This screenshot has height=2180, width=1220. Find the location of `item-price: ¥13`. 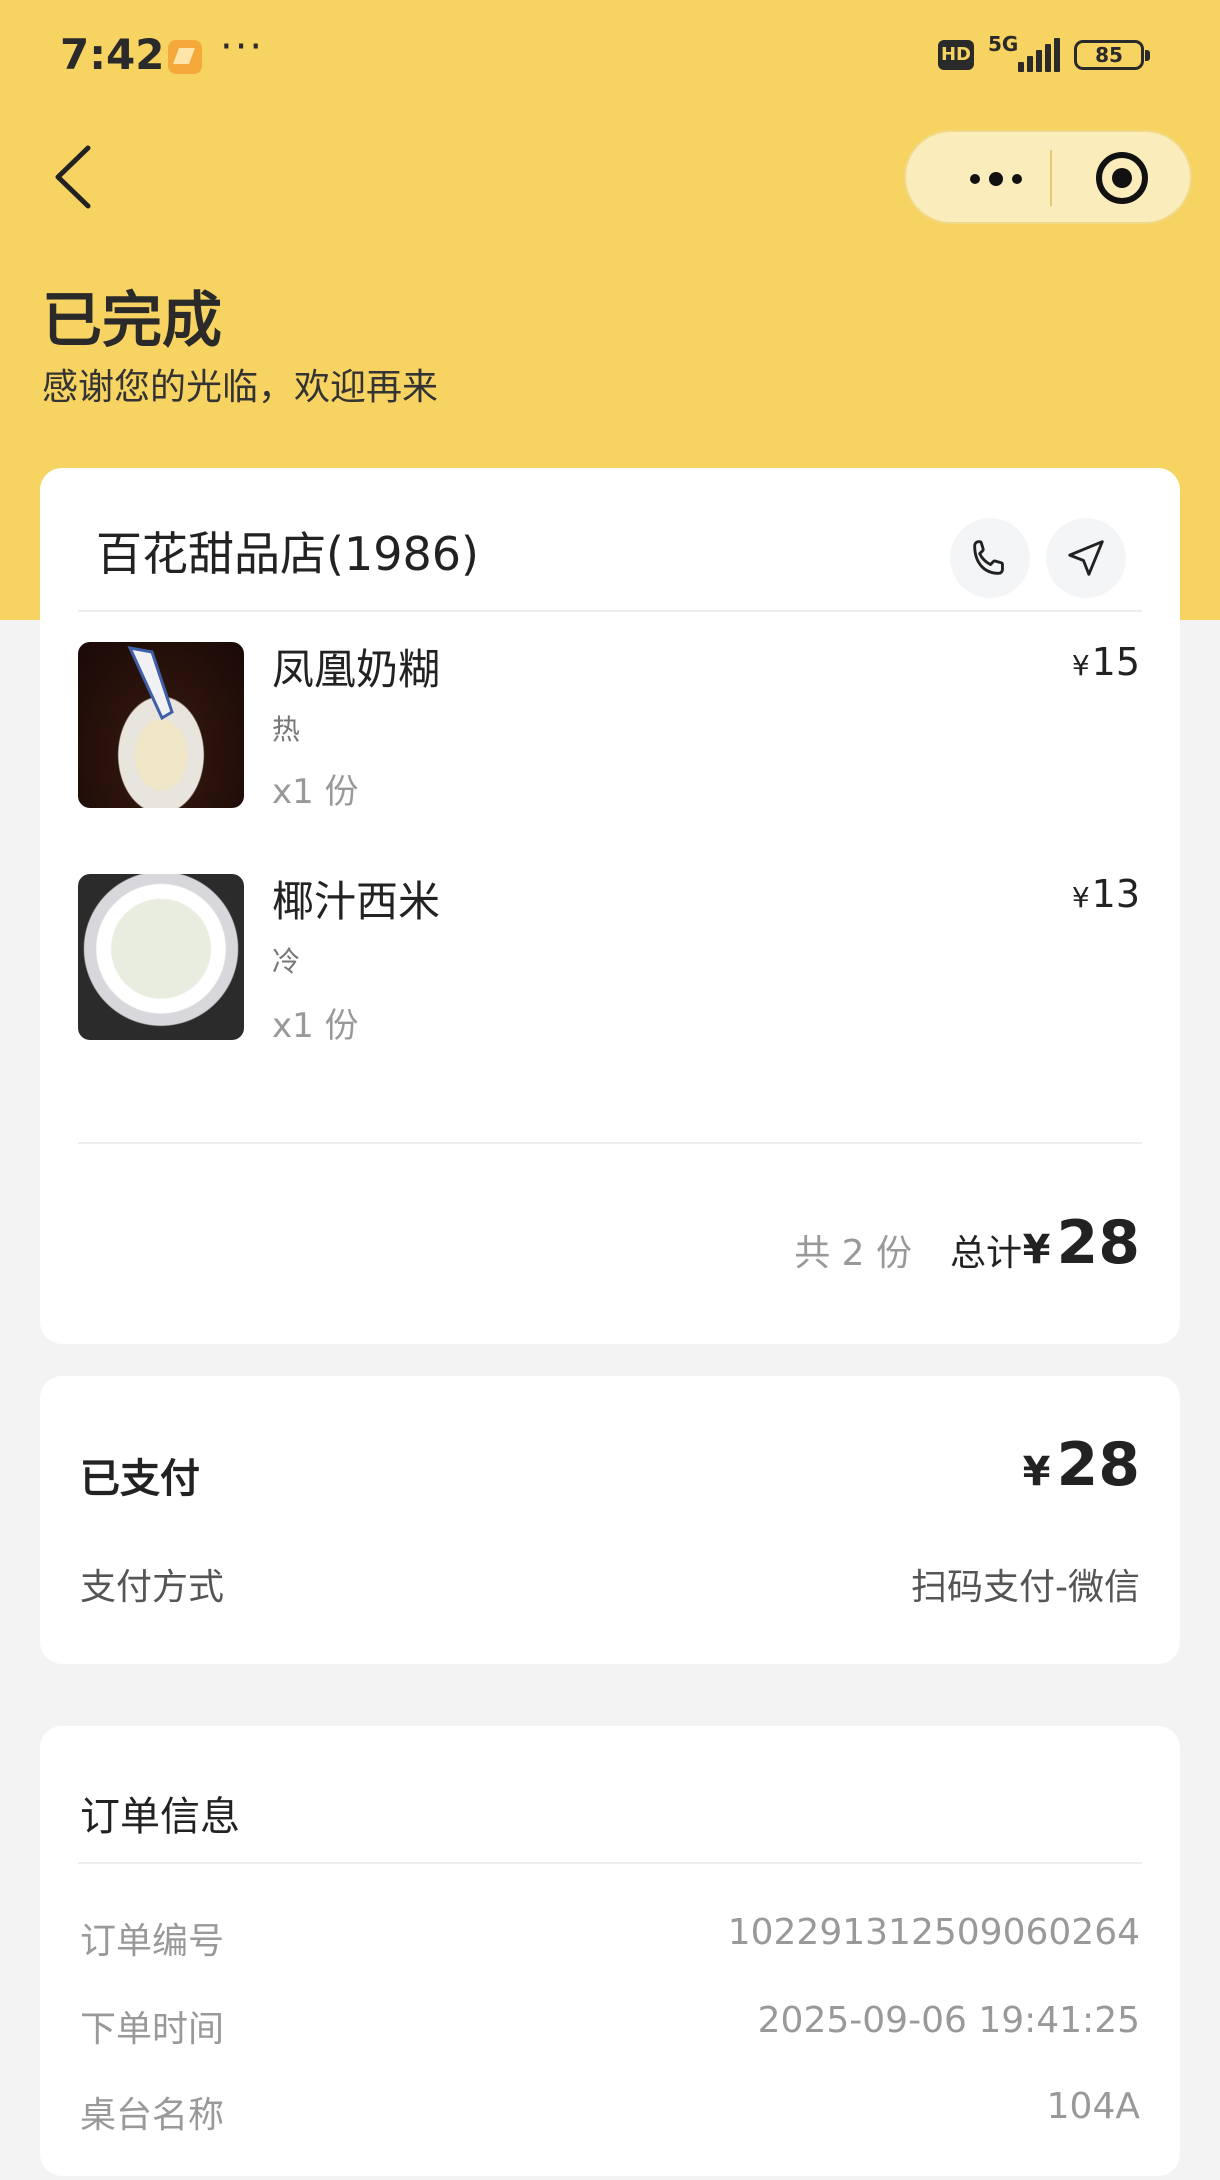

item-price: ¥13 is located at coordinates (1105, 894).